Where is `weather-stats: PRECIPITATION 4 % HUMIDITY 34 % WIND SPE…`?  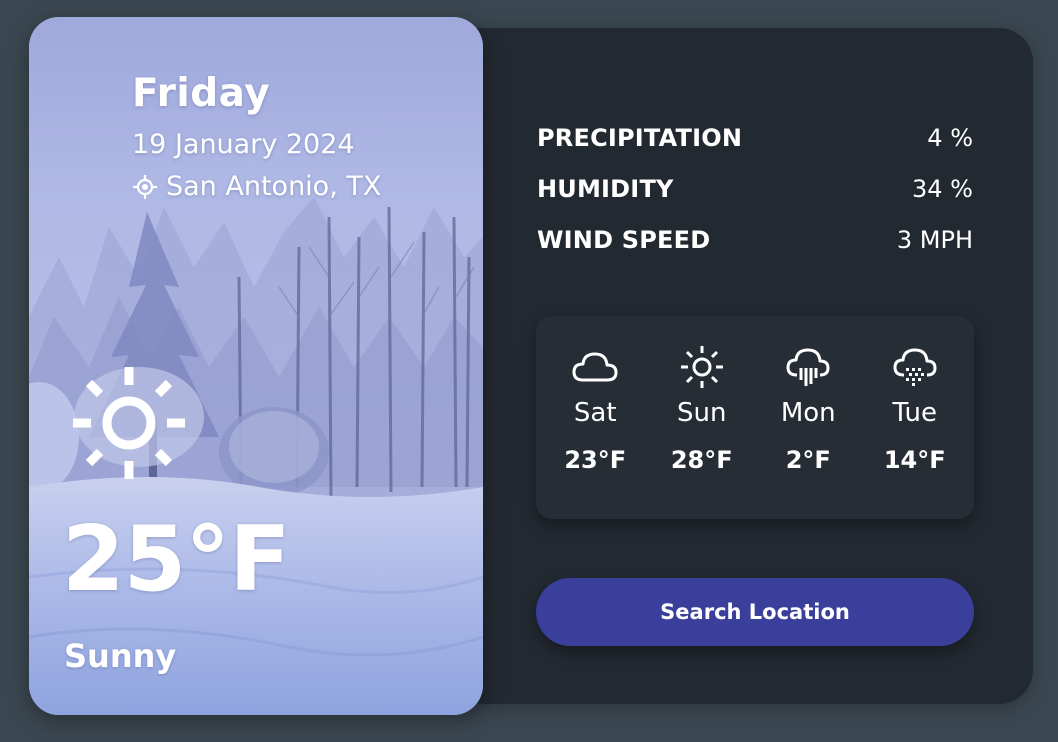
weather-stats: PRECIPITATION 4 % HUMIDITY 34 % WIND SPE… is located at coordinates (755, 188).